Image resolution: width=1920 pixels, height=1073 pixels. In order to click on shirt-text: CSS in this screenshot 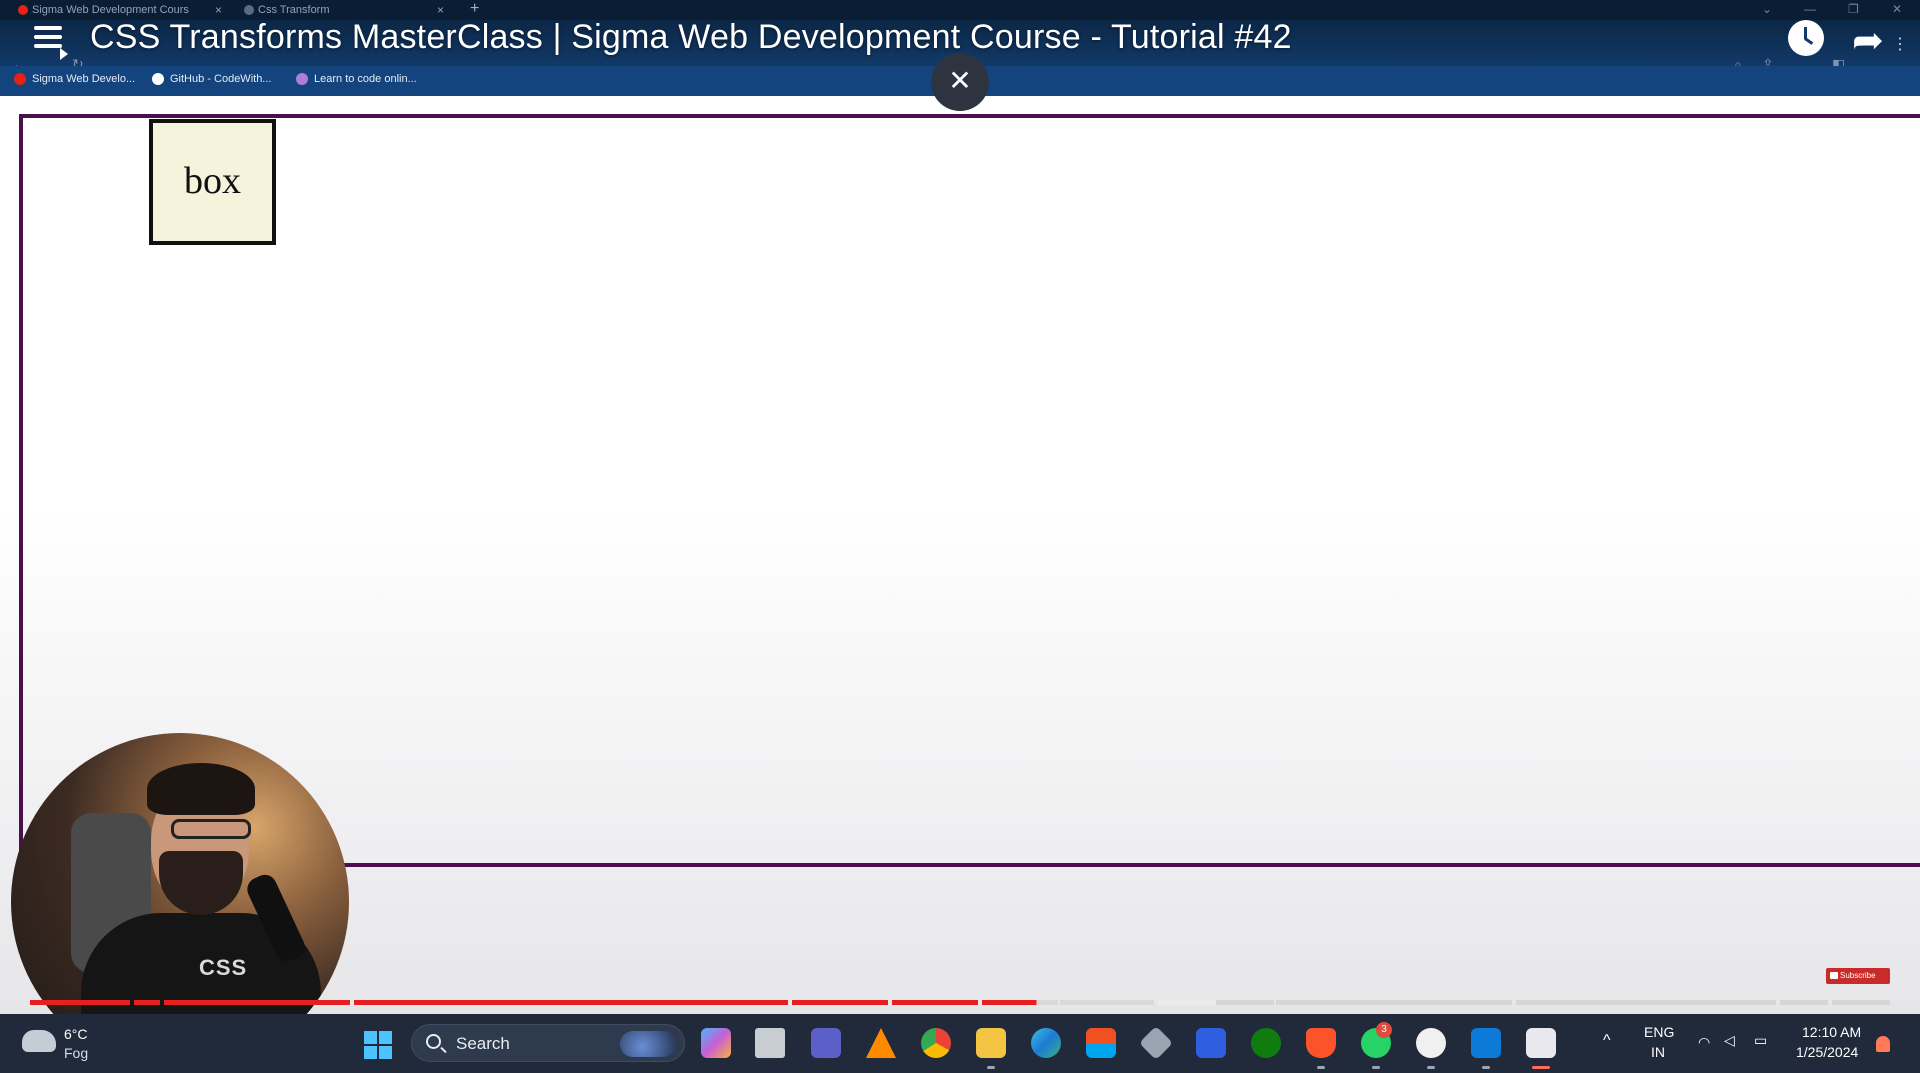, I will do `click(223, 967)`.